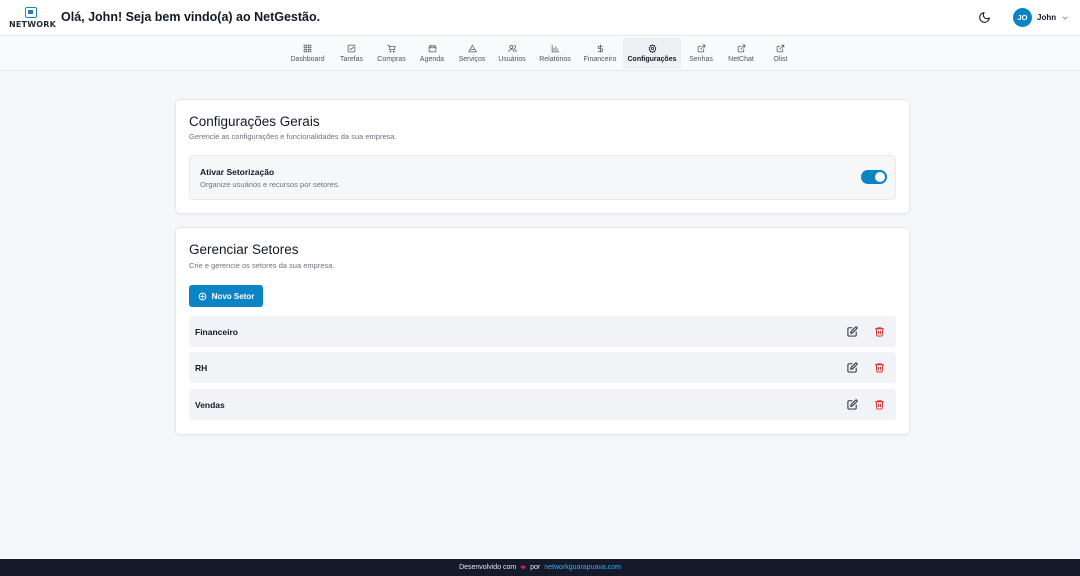  What do you see at coordinates (874, 177) in the screenshot?
I see `sectorization-toggle` at bounding box center [874, 177].